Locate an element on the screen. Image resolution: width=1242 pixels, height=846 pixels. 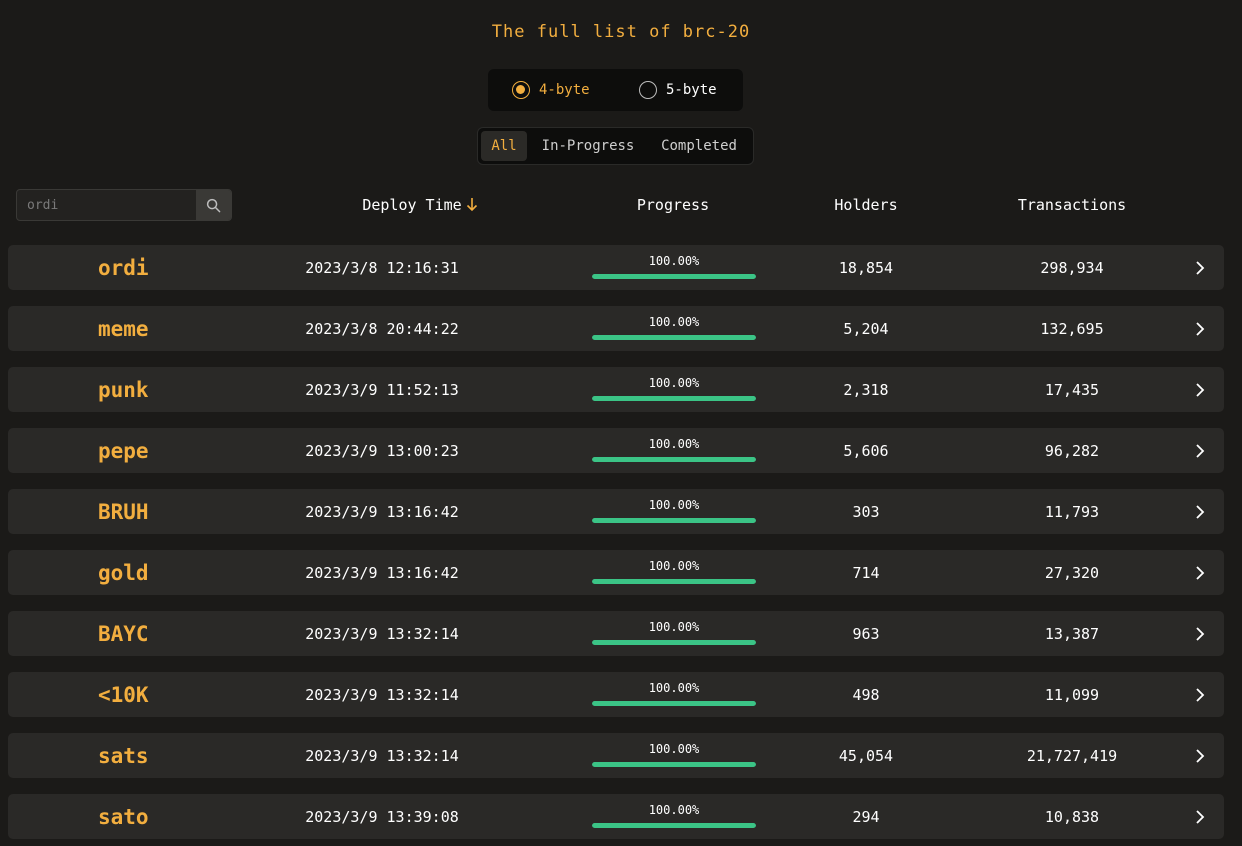
transactions-count: 13,387 is located at coordinates (1072, 633).